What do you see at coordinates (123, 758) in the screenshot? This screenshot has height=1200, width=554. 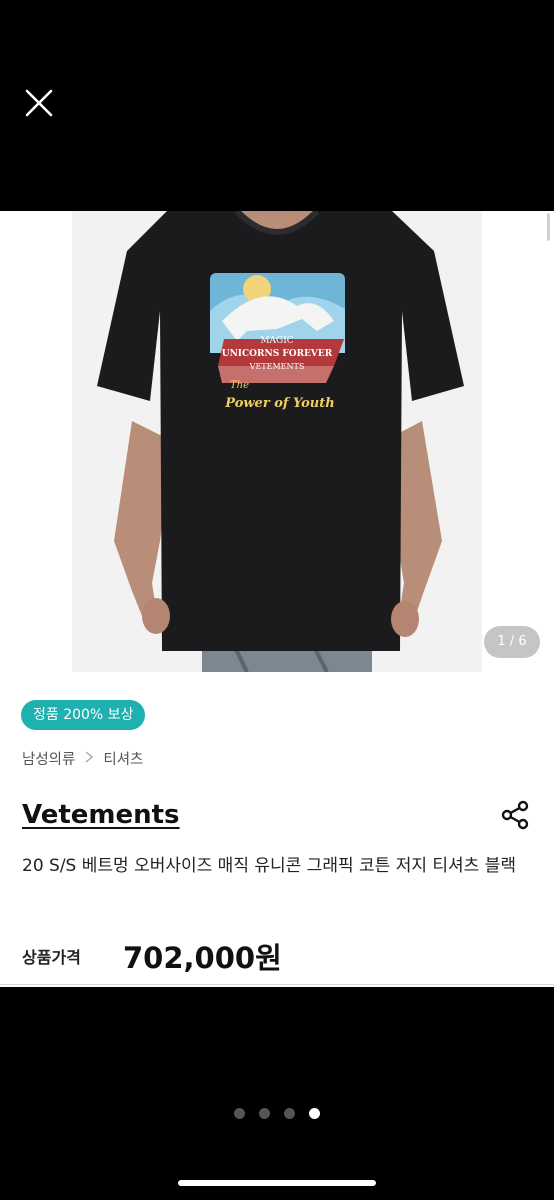 I see `breadcrumb-item-tshirts: 티셔츠` at bounding box center [123, 758].